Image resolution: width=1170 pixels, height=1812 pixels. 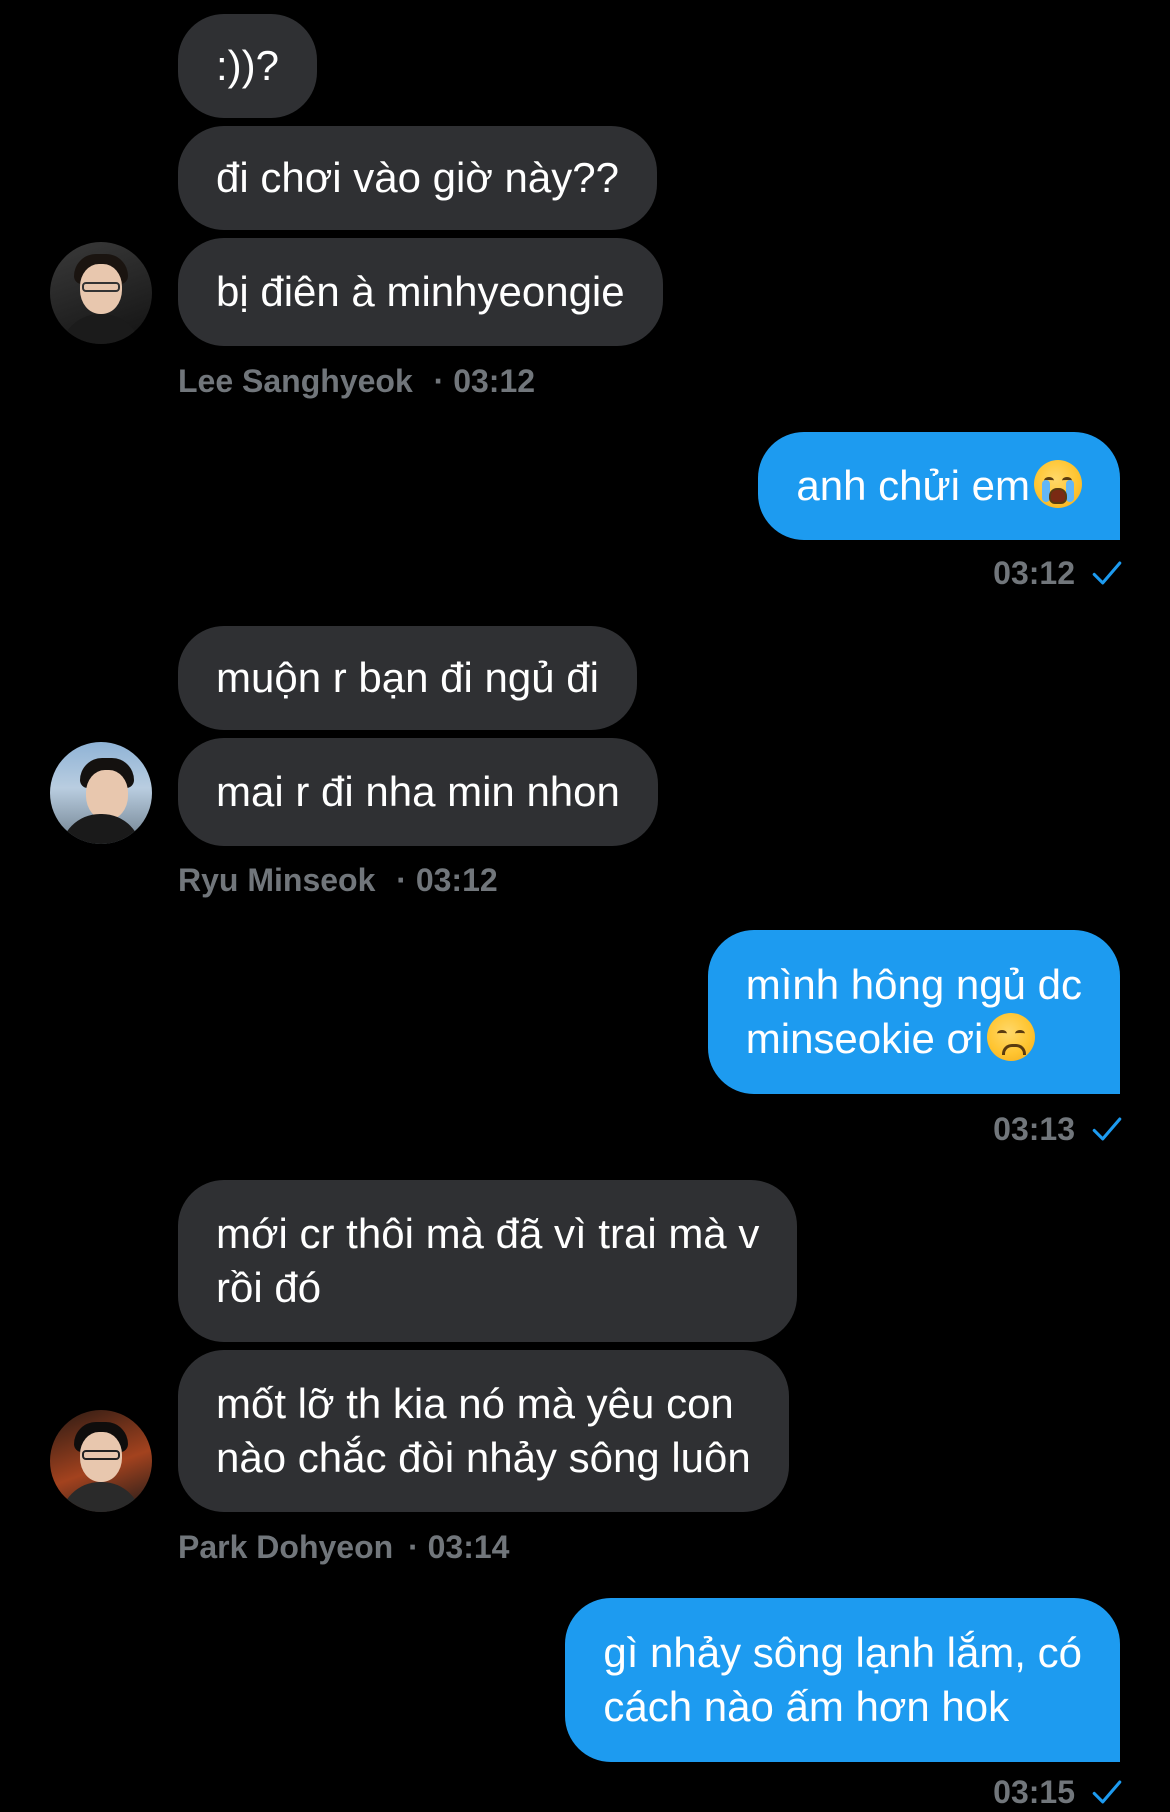 What do you see at coordinates (842, 1652) in the screenshot?
I see `message-text-line-1: gì nhảy sông lạnh lắm, có` at bounding box center [842, 1652].